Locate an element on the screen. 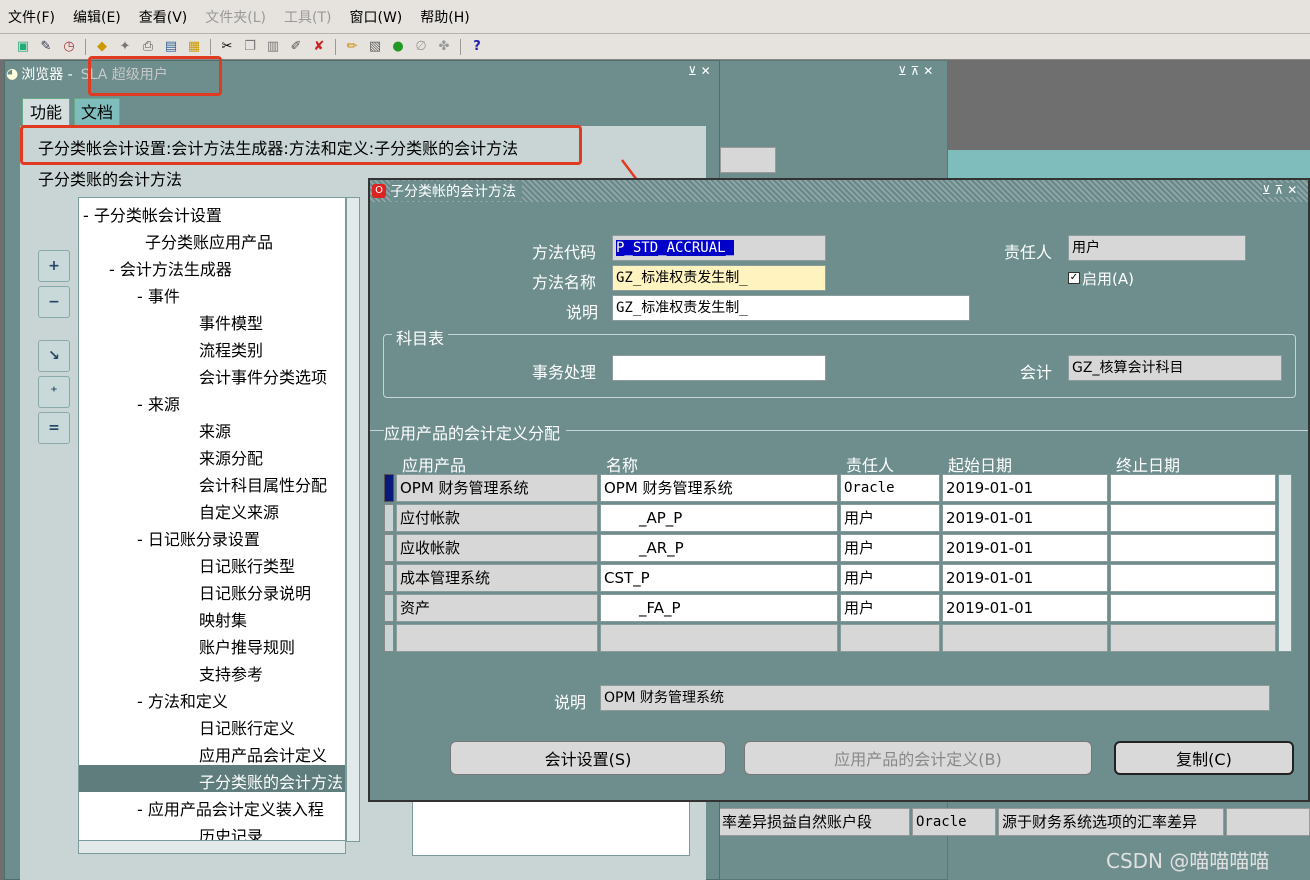  paperclip-icon: ∅ is located at coordinates (421, 47).